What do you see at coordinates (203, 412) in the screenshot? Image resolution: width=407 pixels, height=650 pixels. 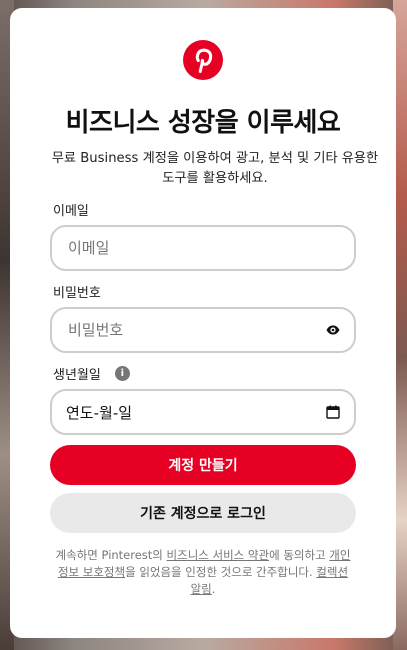 I see `birthdate-field: 연도-월-일` at bounding box center [203, 412].